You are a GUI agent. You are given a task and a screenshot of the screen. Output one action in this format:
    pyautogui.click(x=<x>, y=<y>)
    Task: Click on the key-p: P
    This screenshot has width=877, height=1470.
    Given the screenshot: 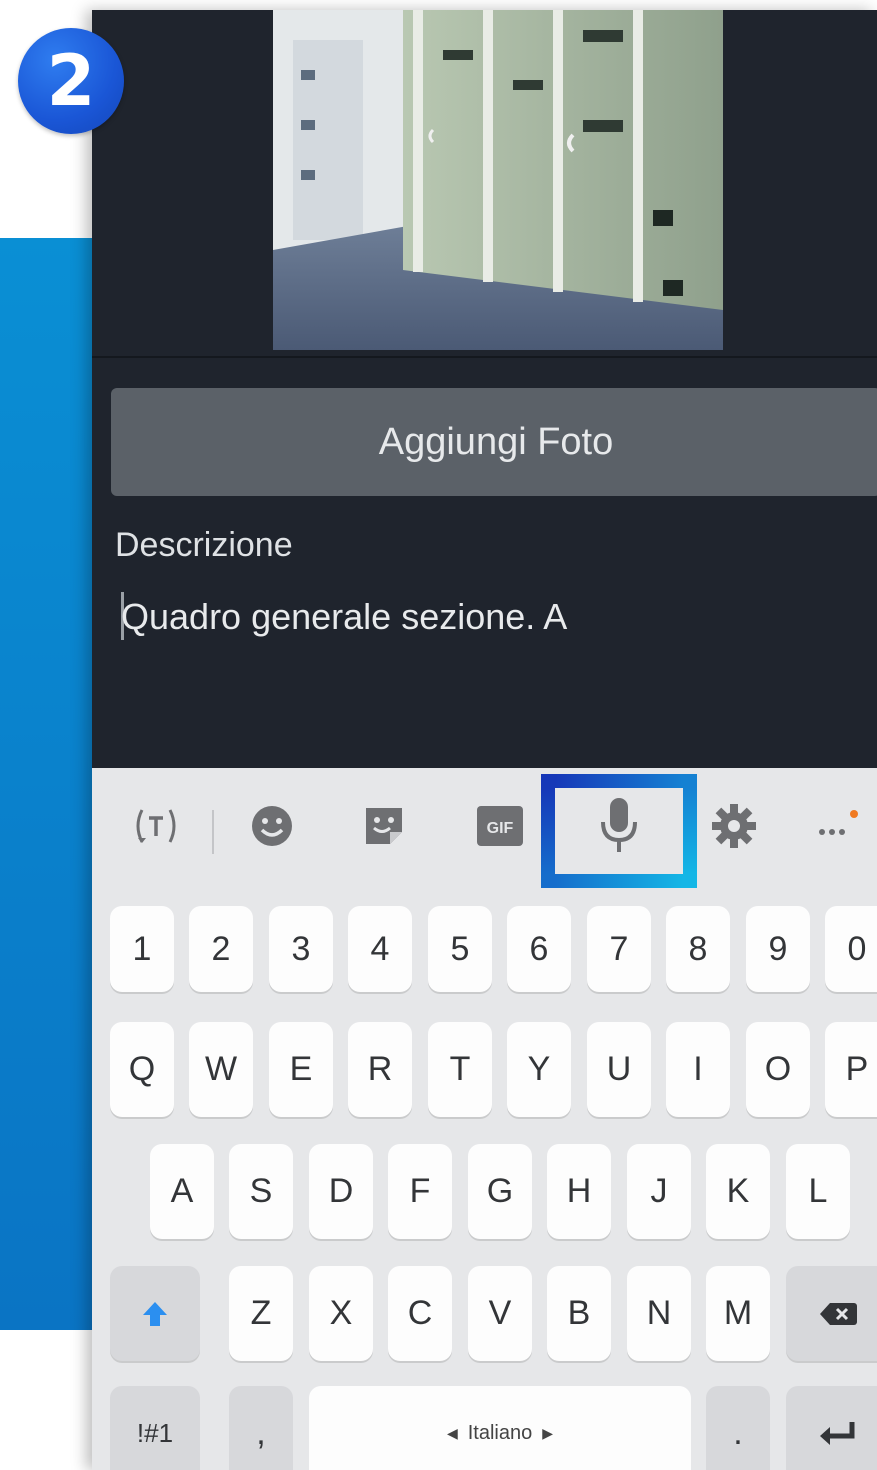 What is the action you would take?
    pyautogui.click(x=851, y=1069)
    